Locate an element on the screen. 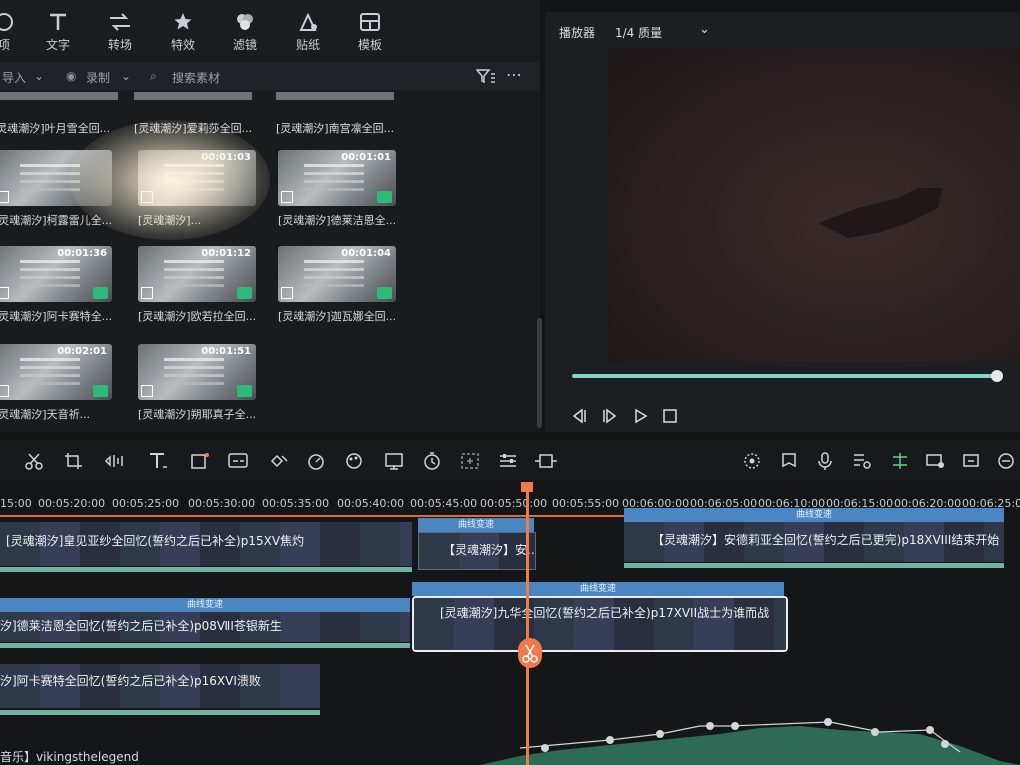 The image size is (1020, 765). quality-select: 1/4 质量 is located at coordinates (638, 32).